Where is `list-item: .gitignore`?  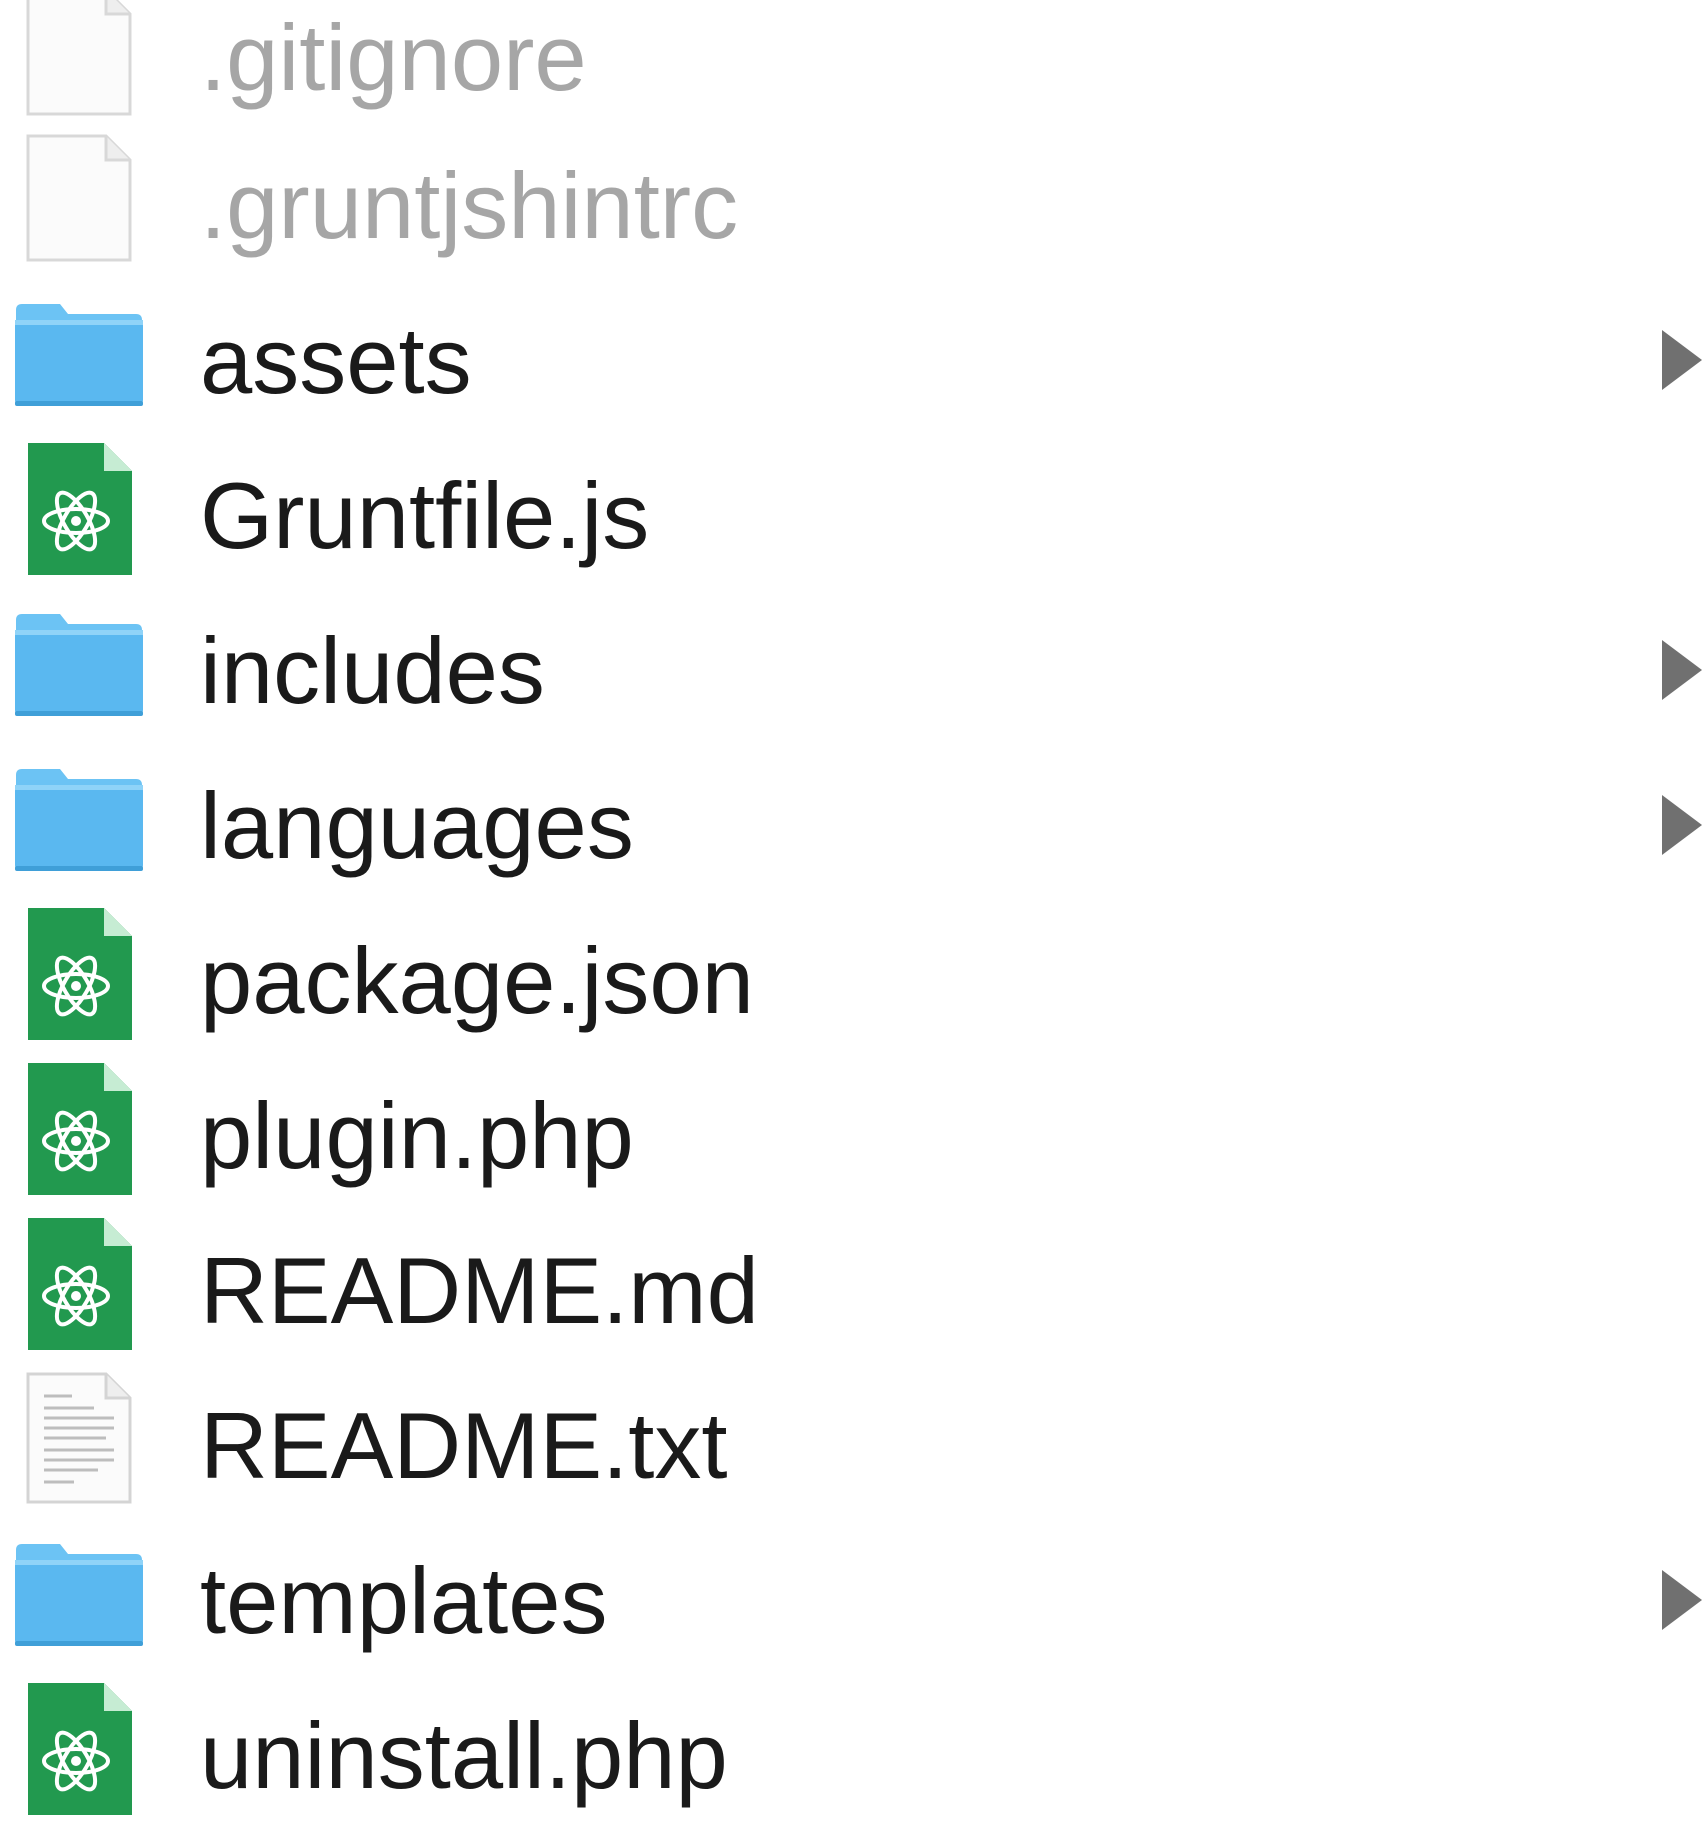 list-item: .gitignore is located at coordinates (851, 67).